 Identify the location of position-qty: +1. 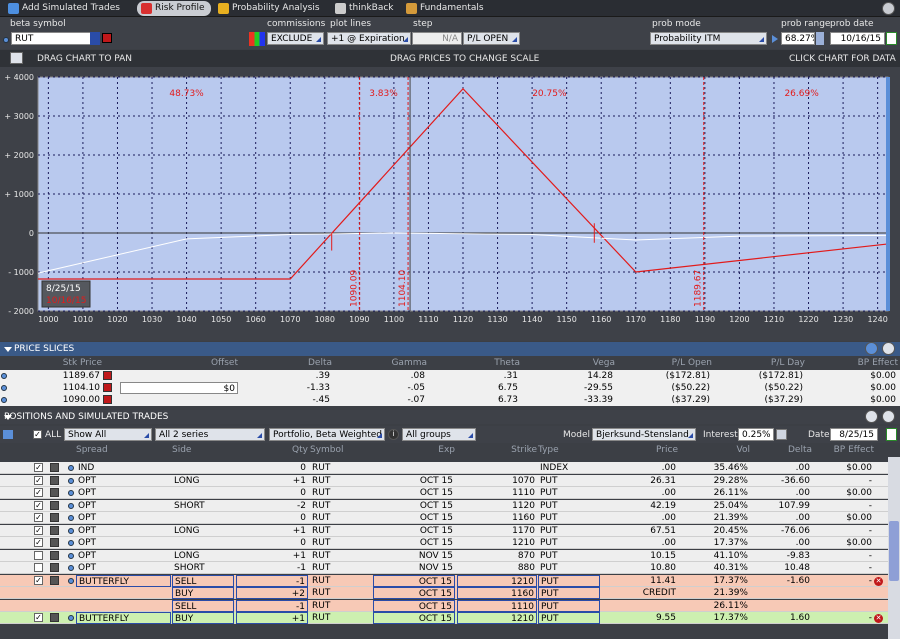
(272, 618).